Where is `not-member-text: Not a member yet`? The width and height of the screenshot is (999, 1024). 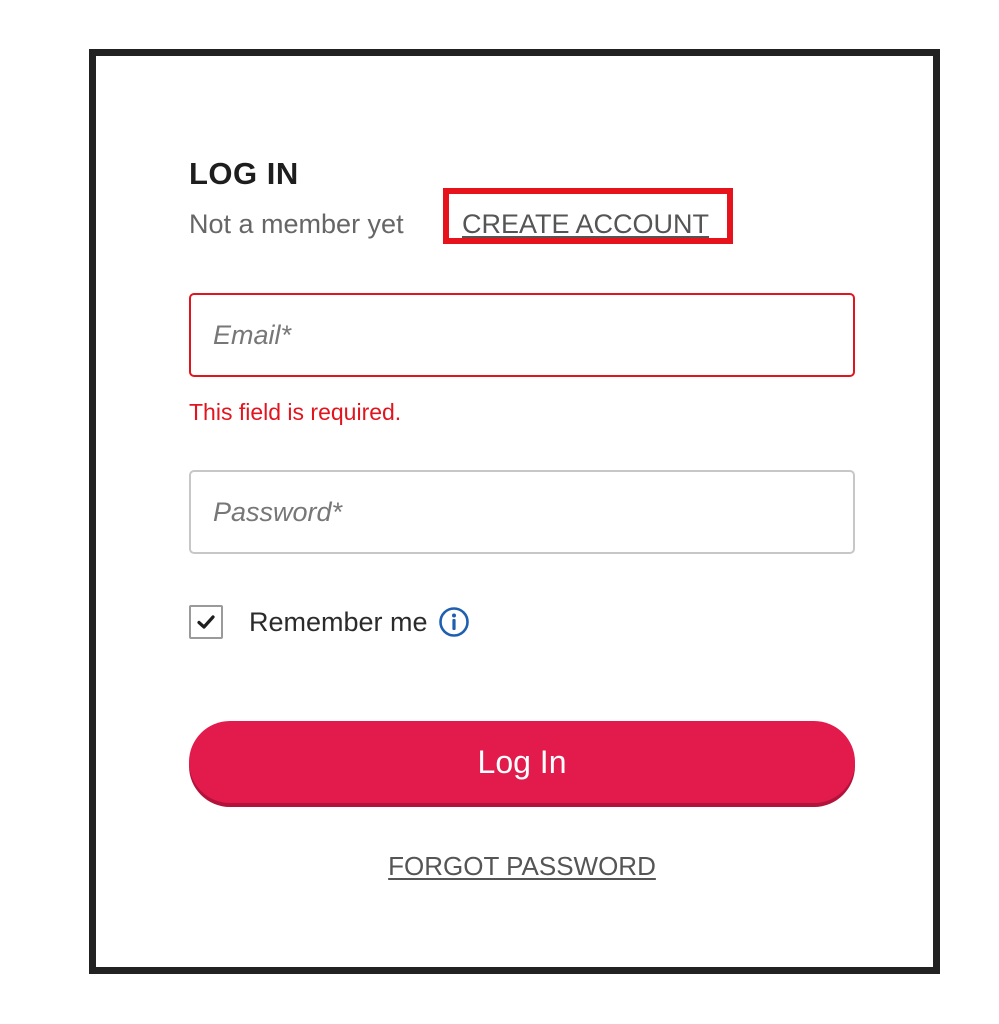 not-member-text: Not a member yet is located at coordinates (296, 224).